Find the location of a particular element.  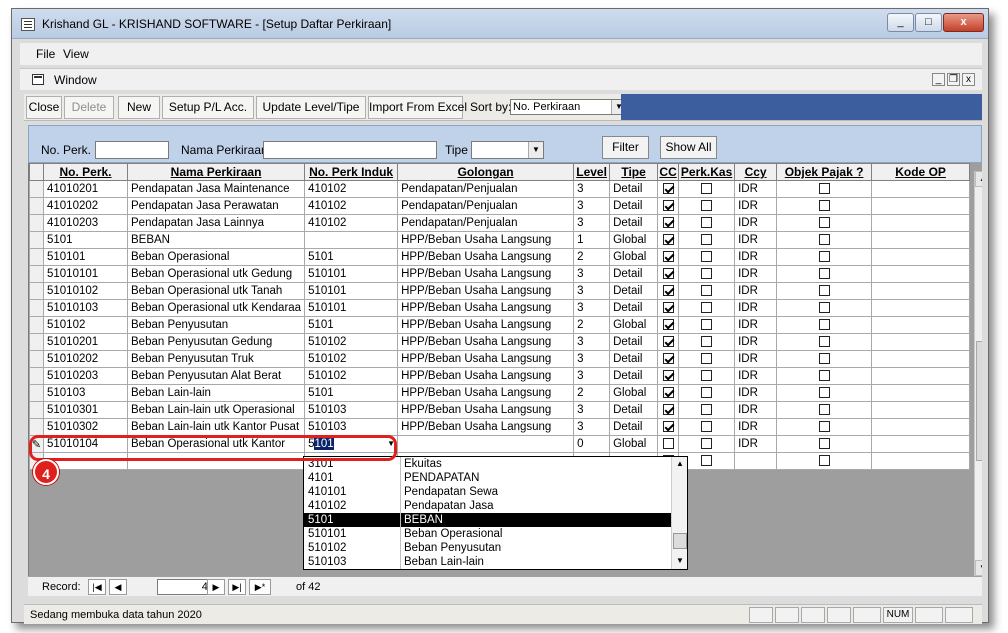

dropdown-item: 510103 Beban Lain-lain is located at coordinates (488, 562).